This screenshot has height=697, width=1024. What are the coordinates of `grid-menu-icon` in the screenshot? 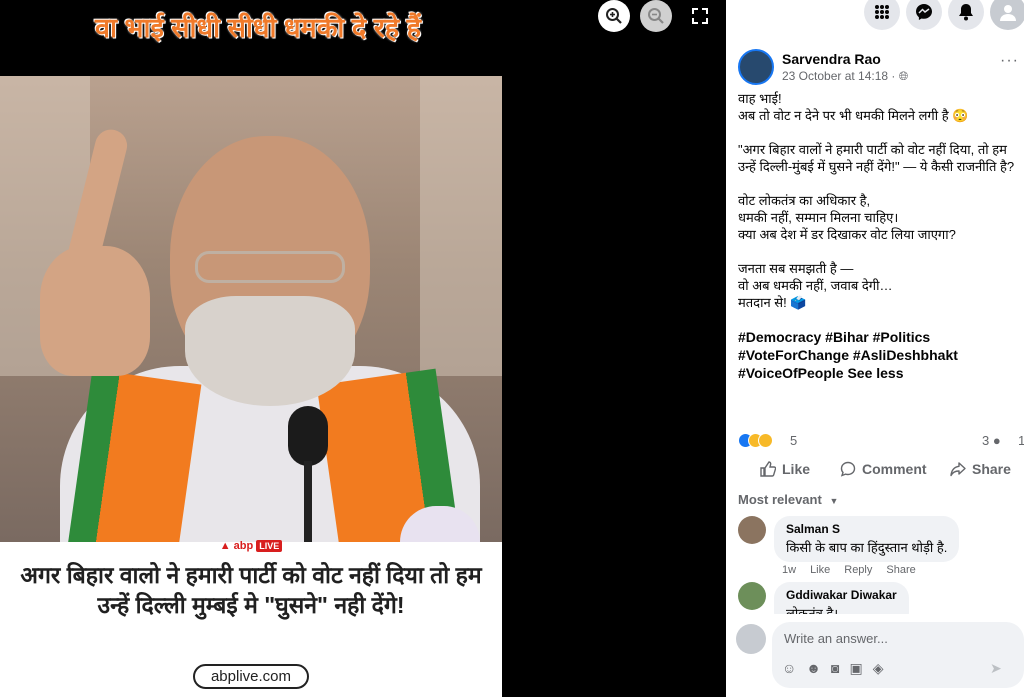 It's located at (882, 12).